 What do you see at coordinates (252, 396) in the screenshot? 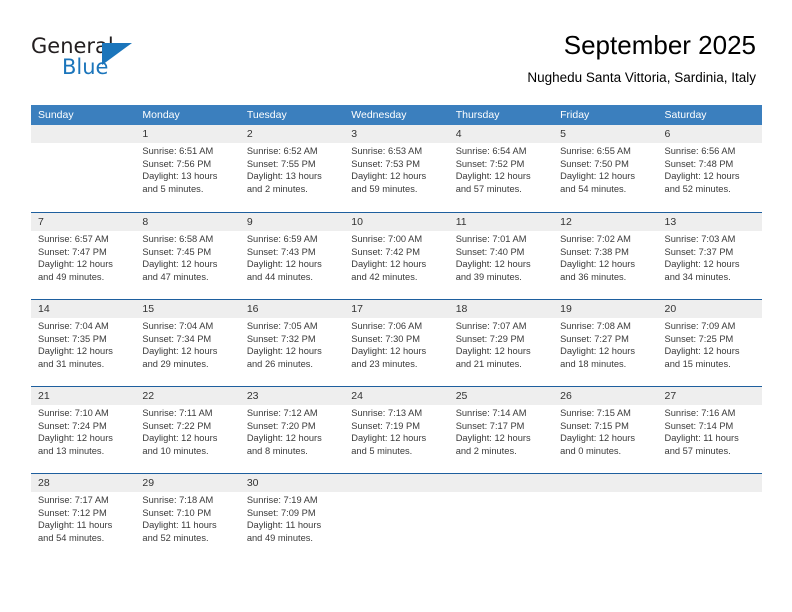
I see `day-number: 23` at bounding box center [252, 396].